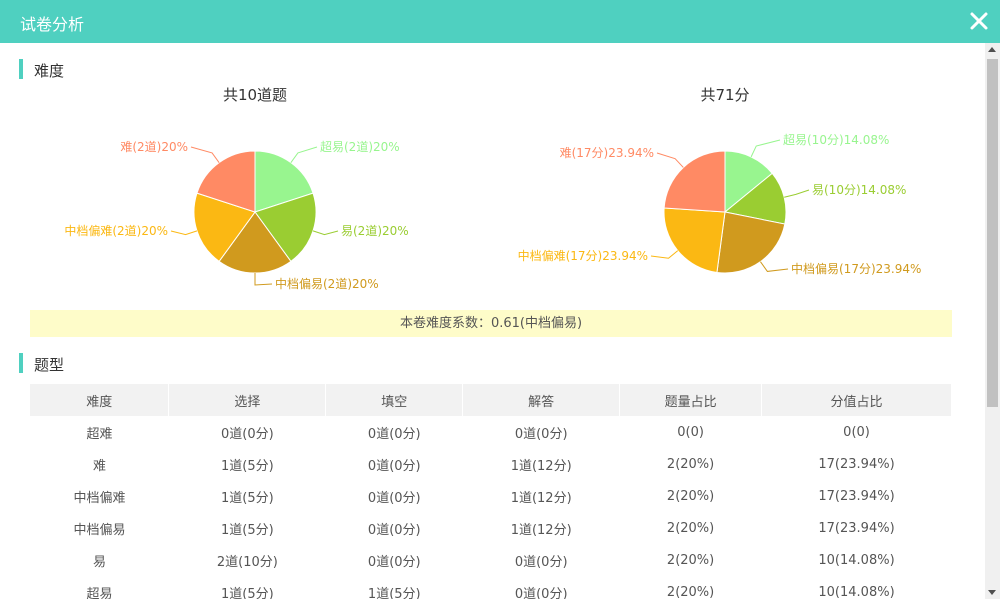 The image size is (1000, 599). I want to click on table-header-cell: 题量占比, so click(691, 400).